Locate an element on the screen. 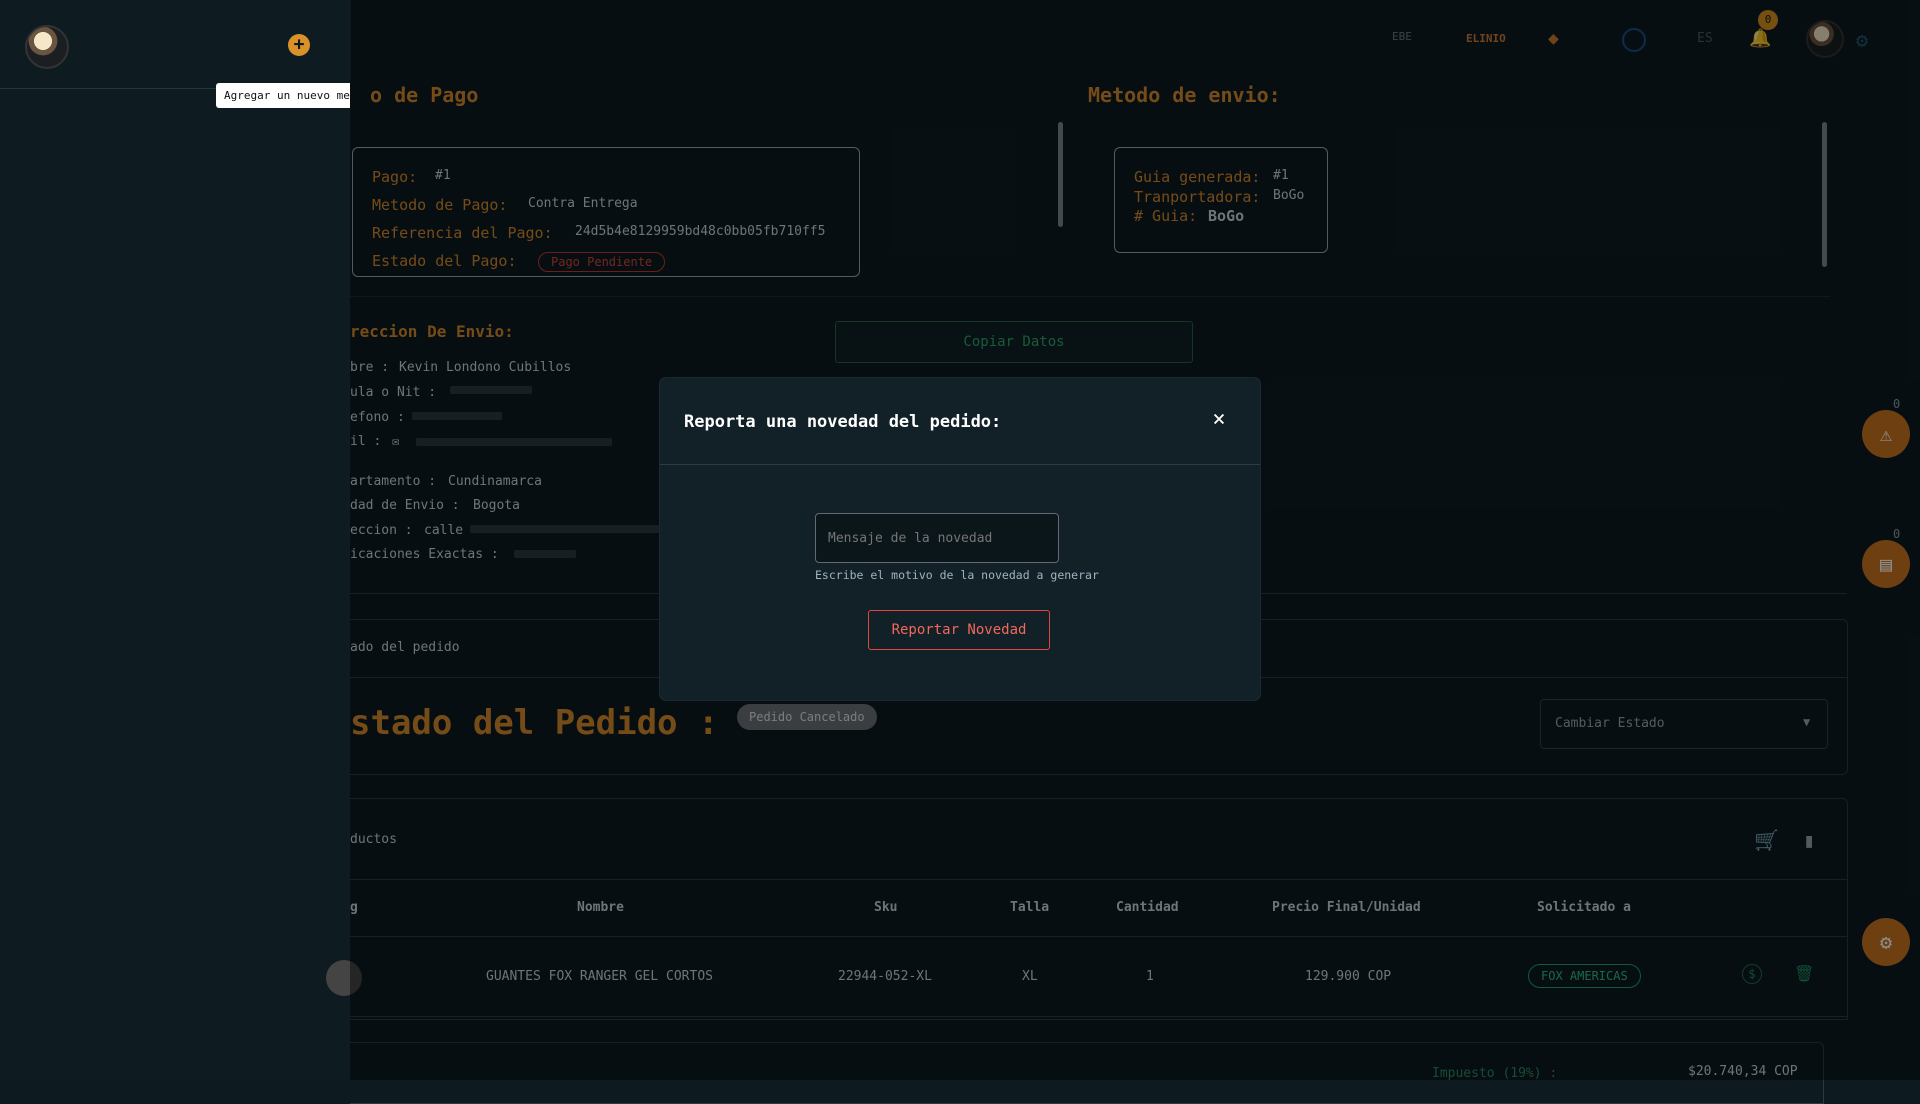 This screenshot has width=1920, height=1104. report-novedad-button: Reportar Novedad is located at coordinates (959, 630).